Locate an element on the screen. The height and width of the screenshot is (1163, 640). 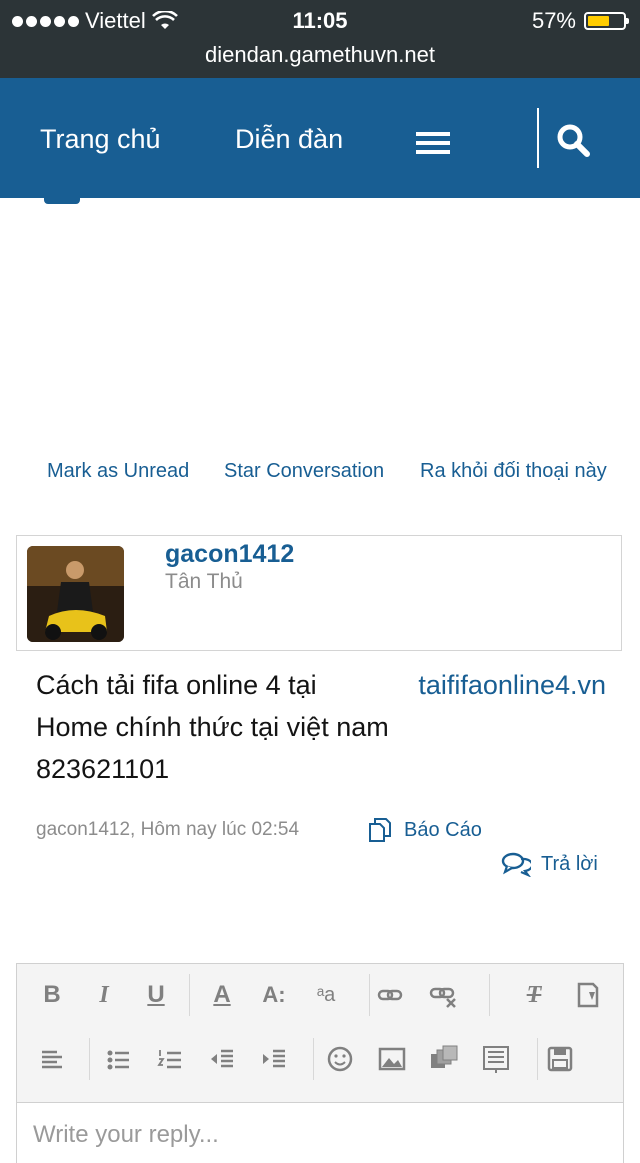
smiley-icon is located at coordinates (340, 1059).